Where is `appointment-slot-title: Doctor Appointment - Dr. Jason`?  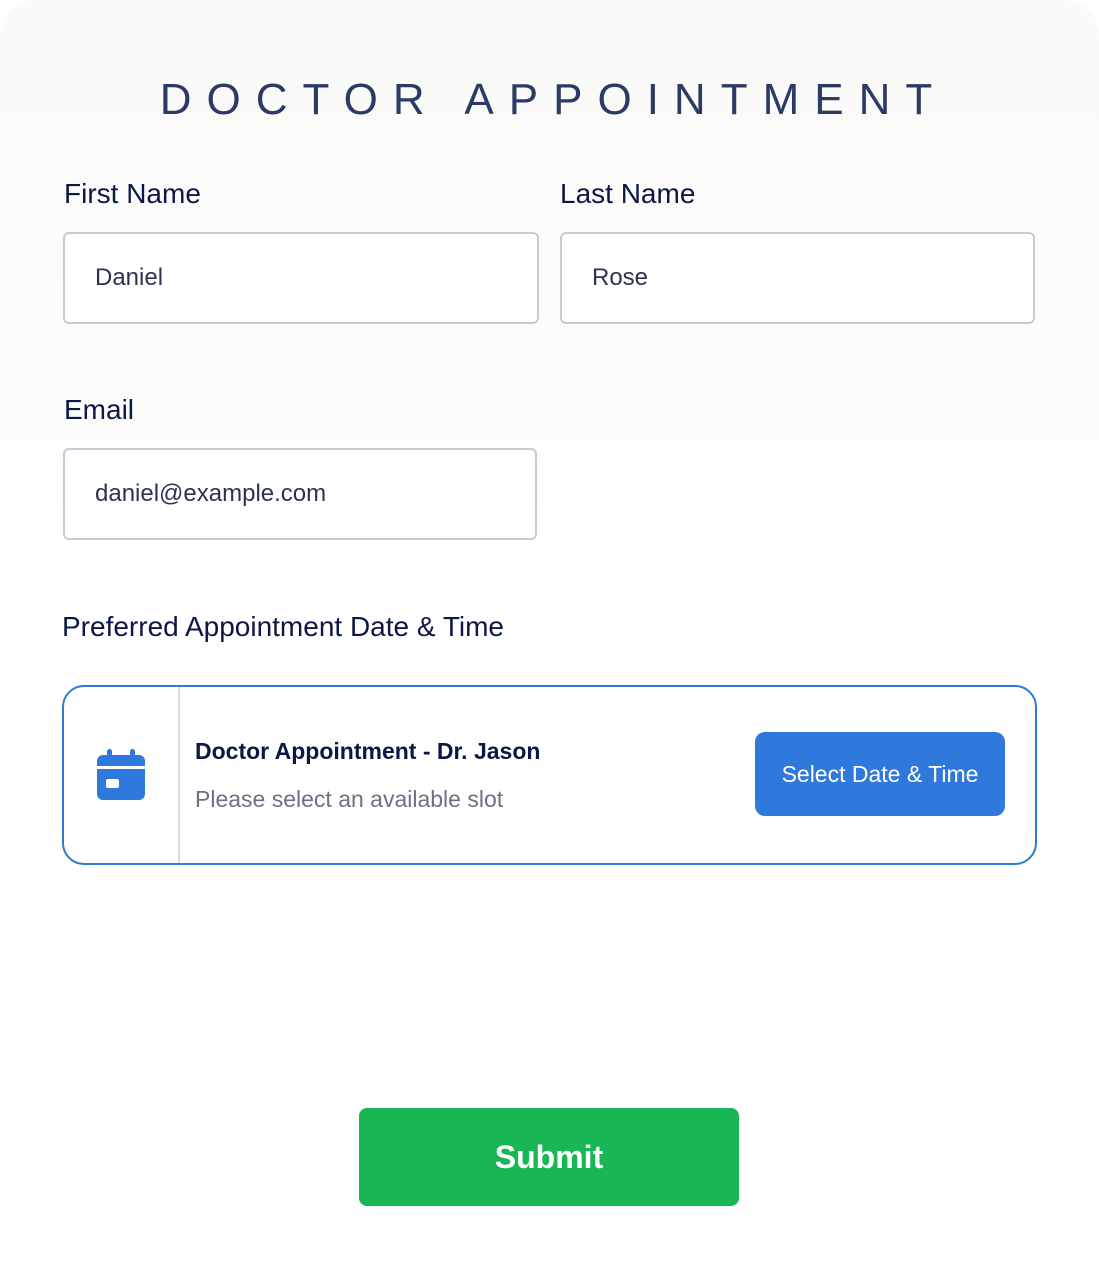 appointment-slot-title: Doctor Appointment - Dr. Jason is located at coordinates (368, 751).